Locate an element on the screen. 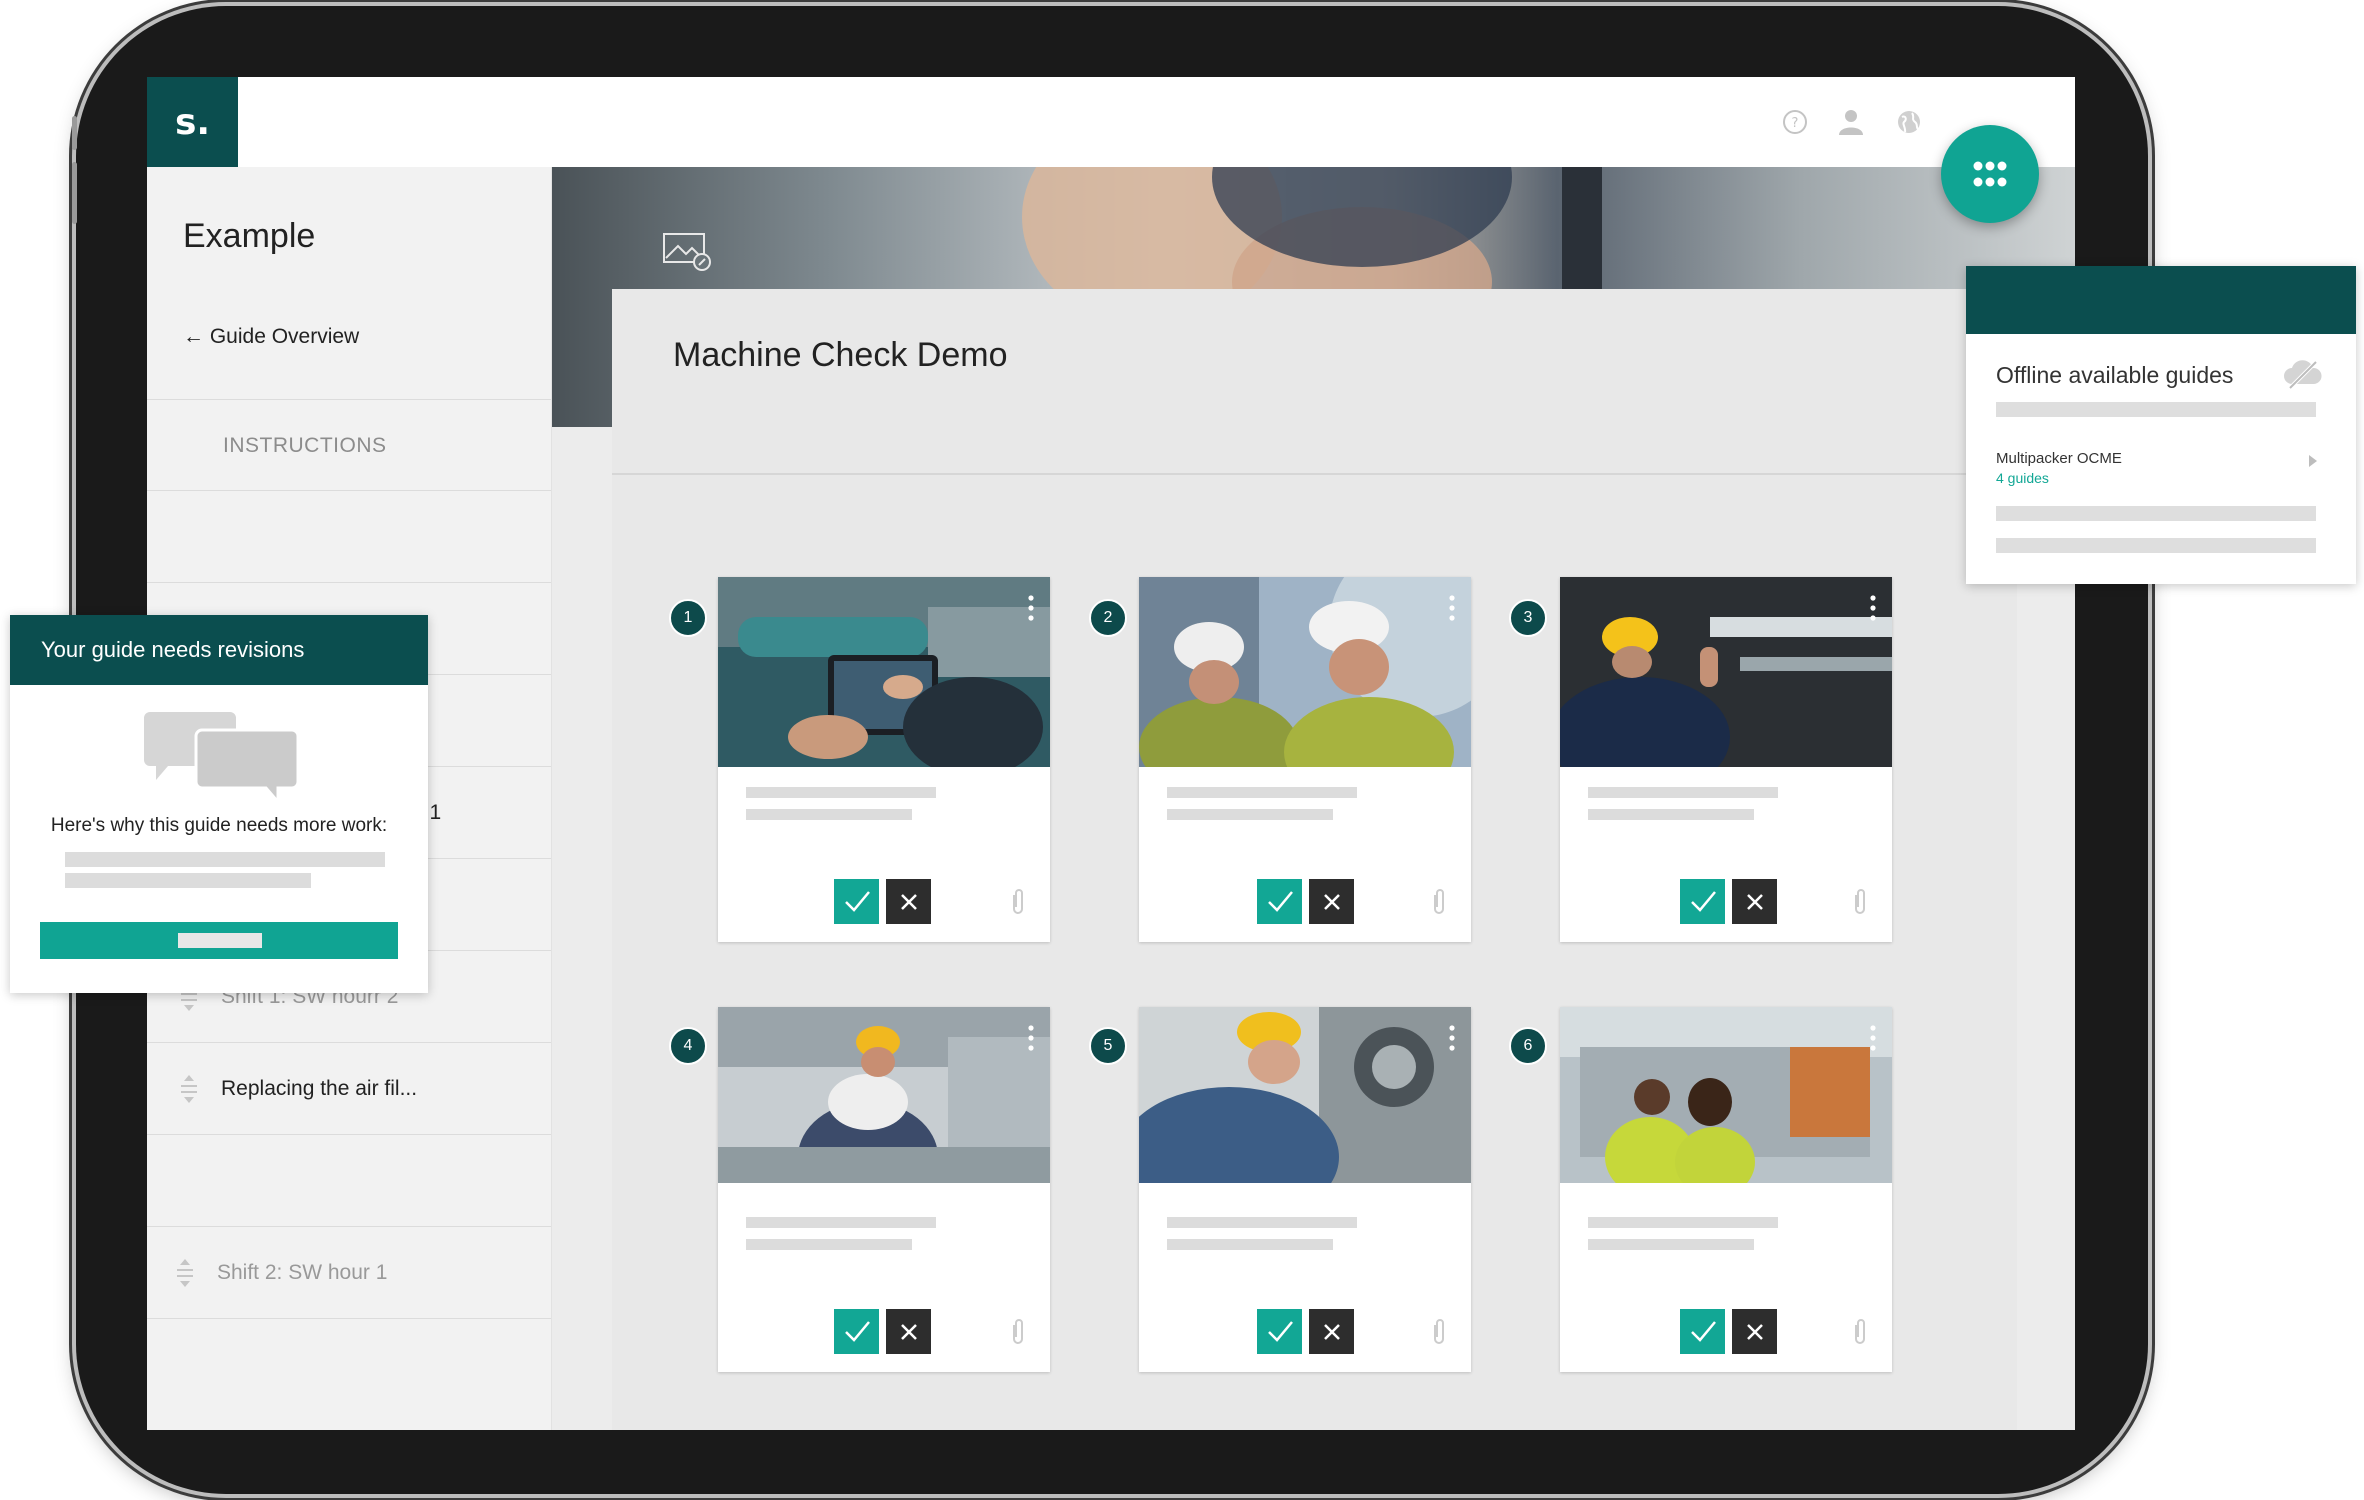  sidebar-title: Example is located at coordinates (249, 236).